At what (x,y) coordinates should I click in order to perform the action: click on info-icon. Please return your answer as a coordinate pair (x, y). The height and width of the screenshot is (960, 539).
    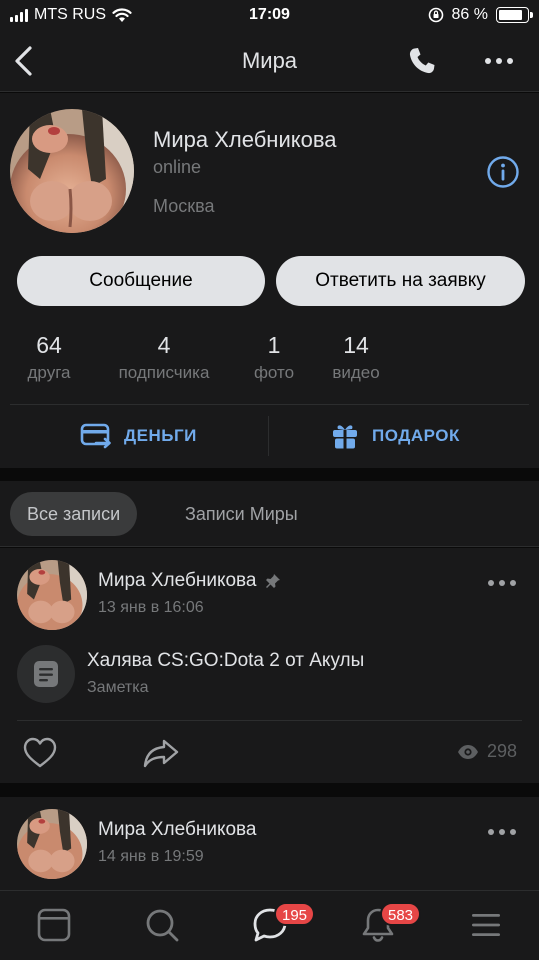
    Looking at the image, I should click on (503, 172).